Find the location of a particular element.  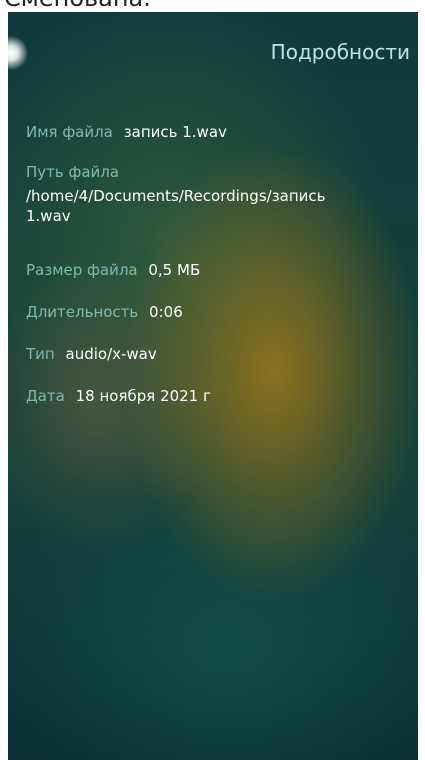

top-cut-strip: Сменована. is located at coordinates (212, 6).